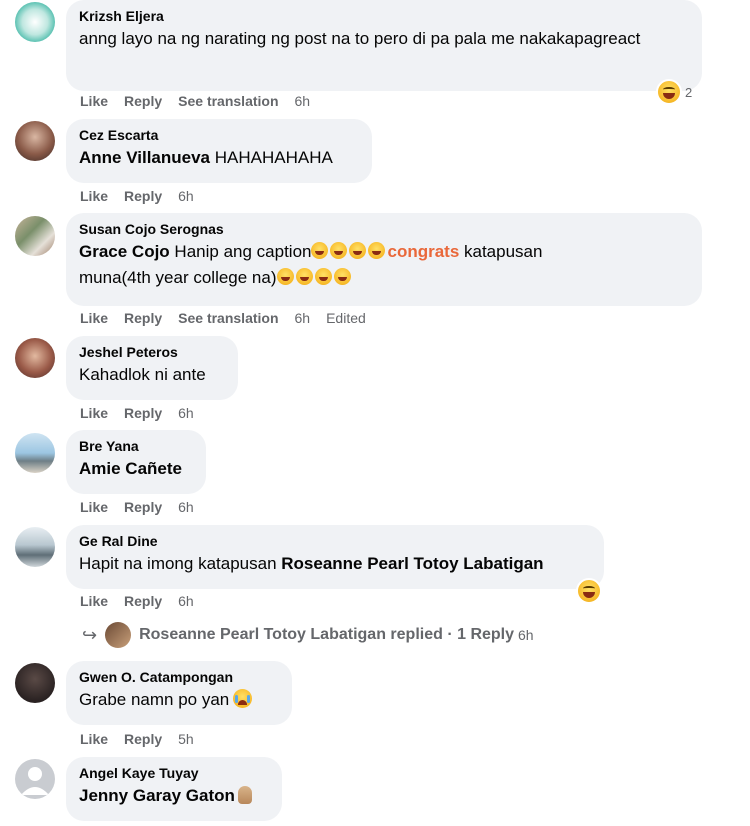 Image resolution: width=750 pixels, height=826 pixels. I want to click on reaction-count: 2, so click(674, 92).